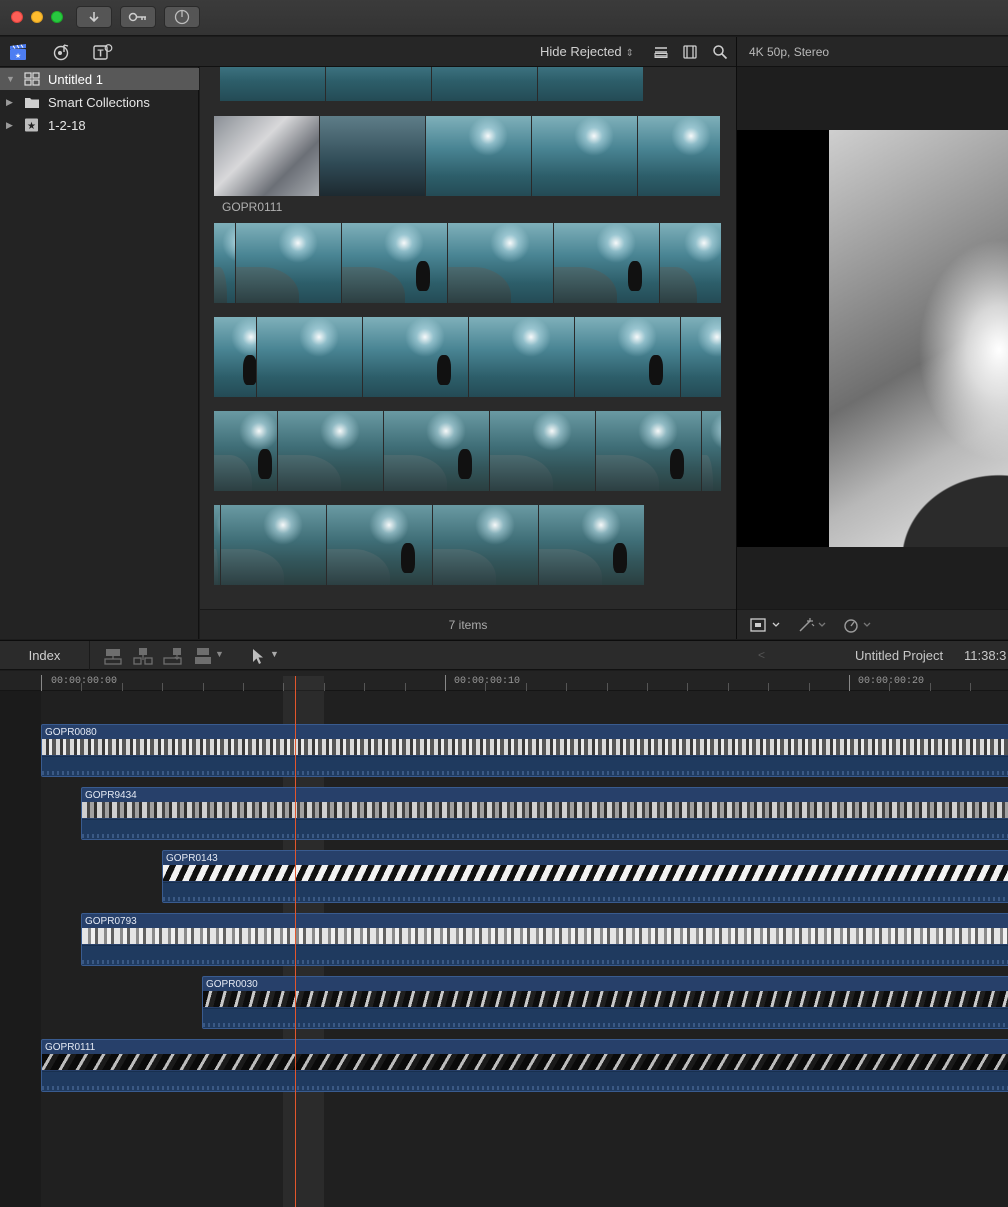 The height and width of the screenshot is (1207, 1008). What do you see at coordinates (504, 52) in the screenshot?
I see `browser-toolbar: ★ T Hide Rejected ⇕ 4K 50p, Stereo` at bounding box center [504, 52].